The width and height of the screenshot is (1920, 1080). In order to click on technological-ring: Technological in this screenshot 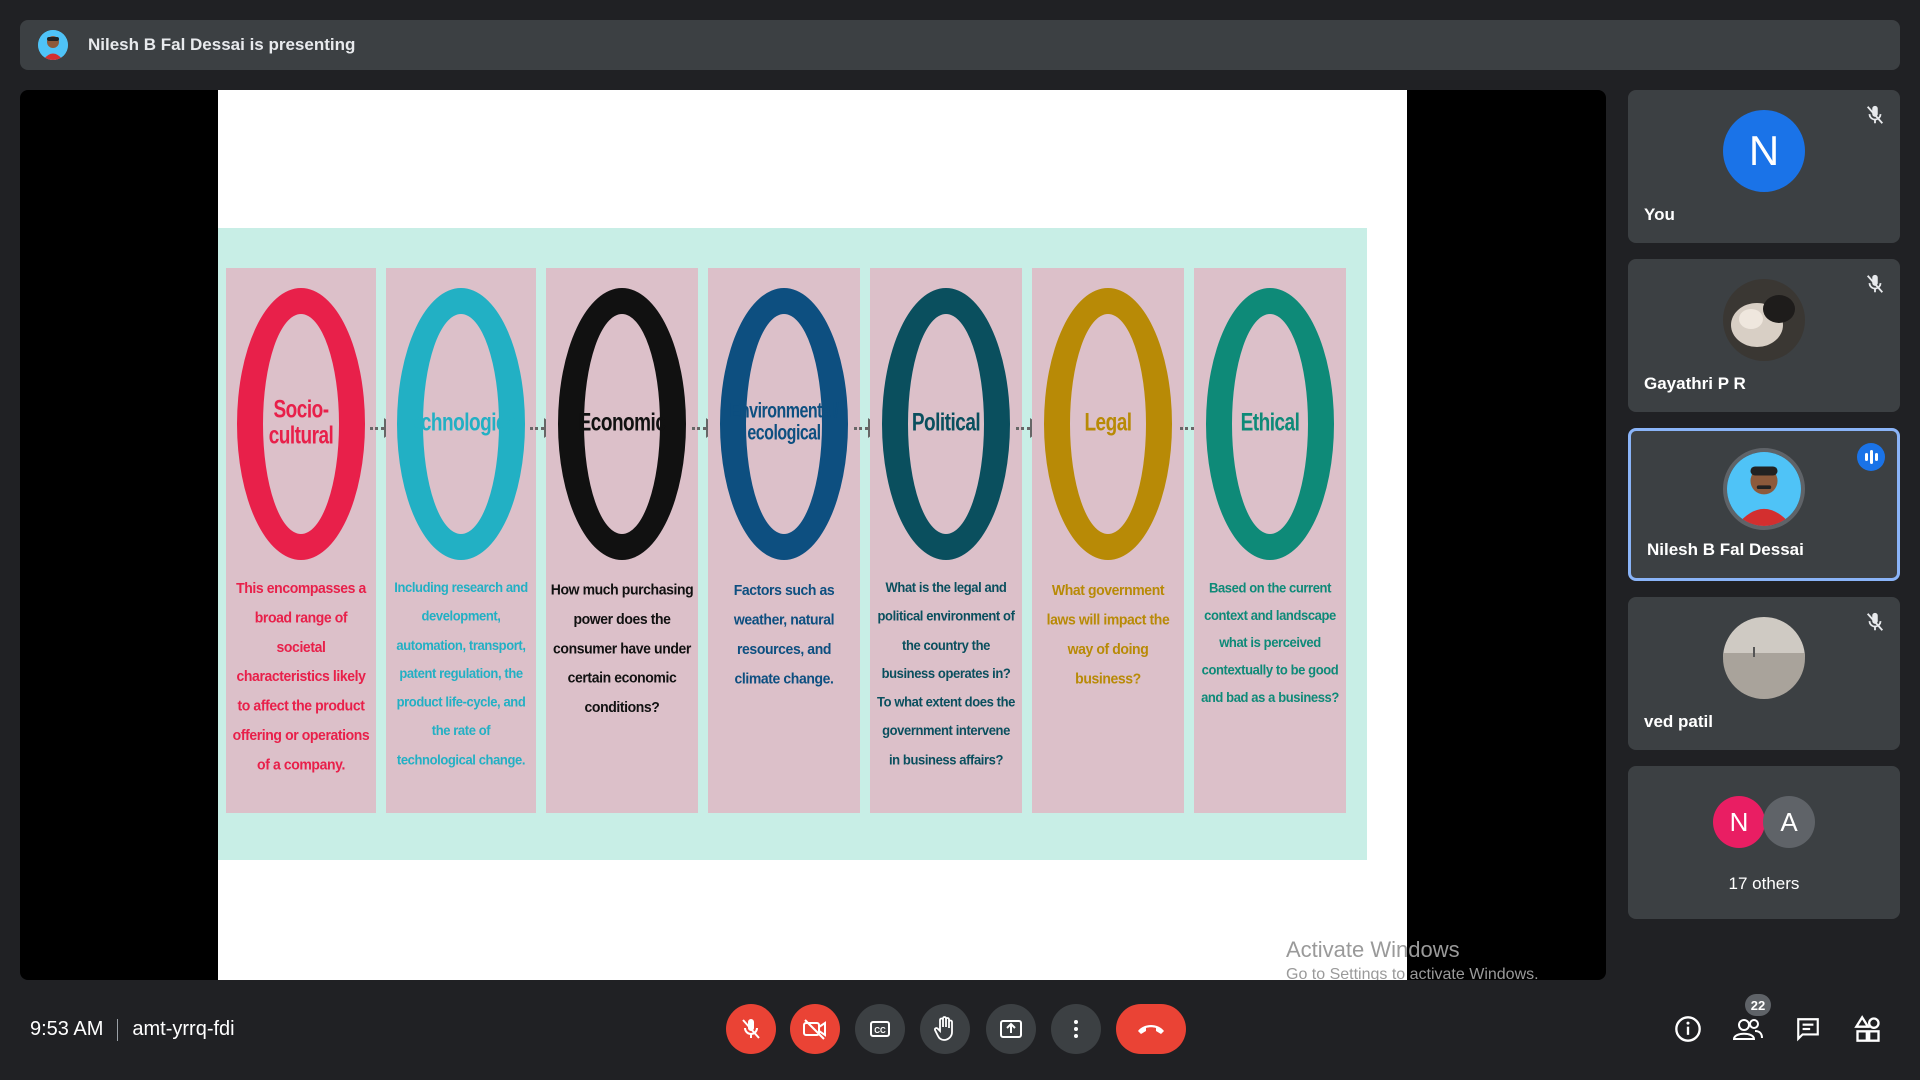, I will do `click(461, 424)`.